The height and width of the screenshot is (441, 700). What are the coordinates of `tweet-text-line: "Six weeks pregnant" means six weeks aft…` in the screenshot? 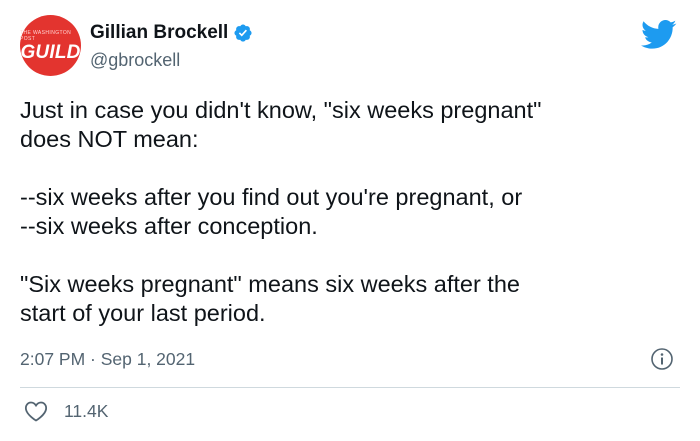 It's located at (270, 284).